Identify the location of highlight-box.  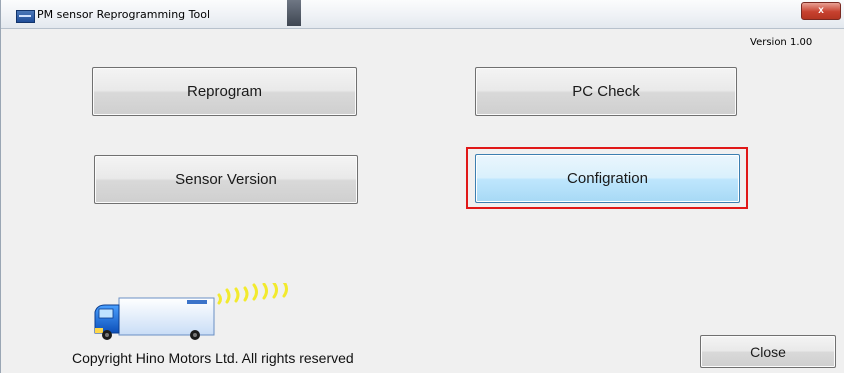
(607, 178).